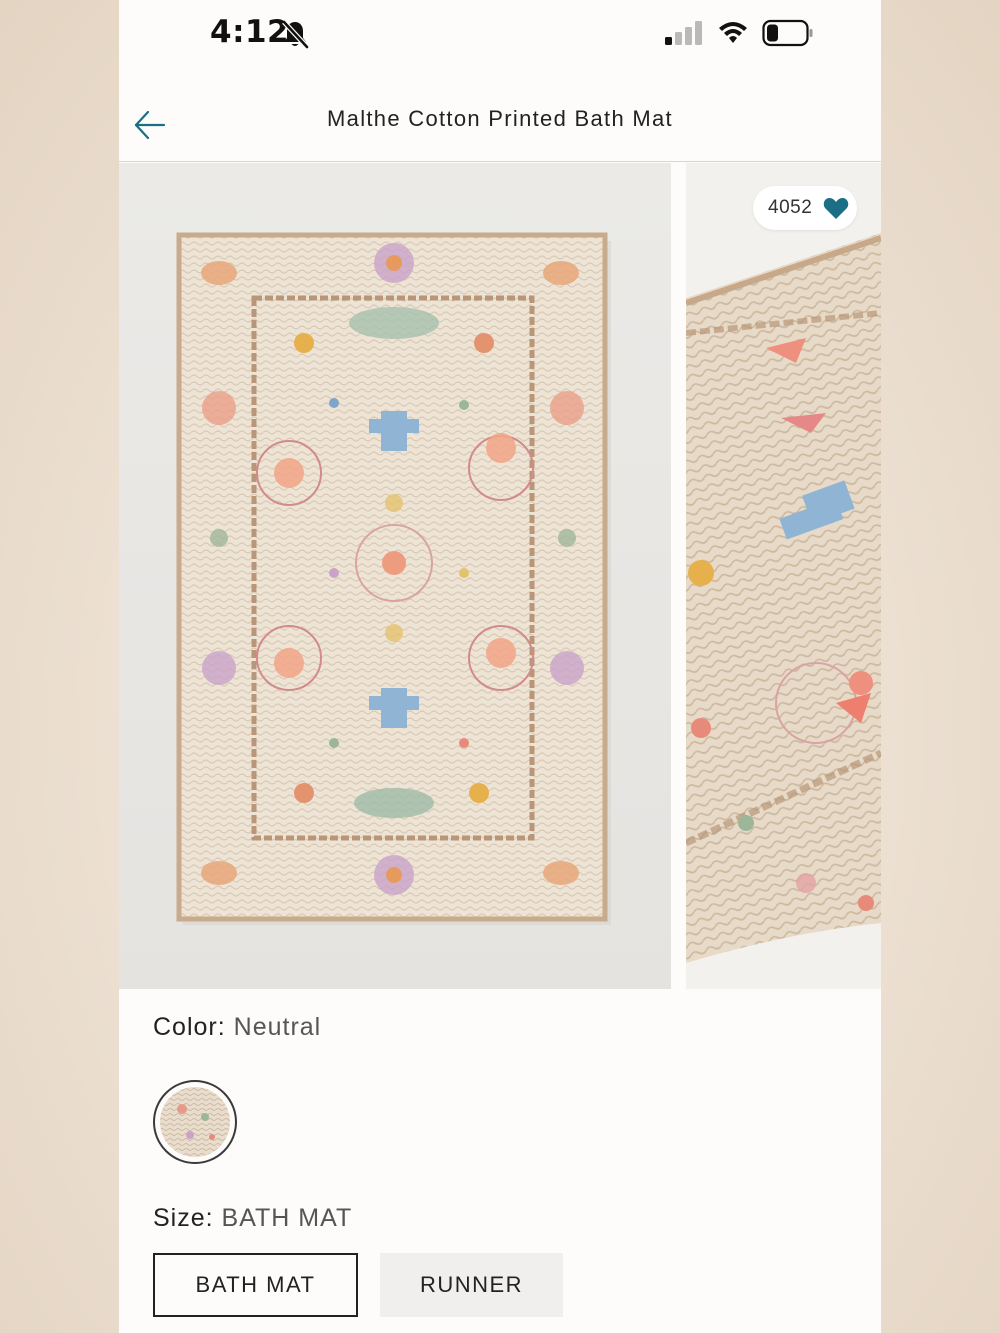 The height and width of the screenshot is (1333, 1000). I want to click on swatch-image, so click(195, 1122).